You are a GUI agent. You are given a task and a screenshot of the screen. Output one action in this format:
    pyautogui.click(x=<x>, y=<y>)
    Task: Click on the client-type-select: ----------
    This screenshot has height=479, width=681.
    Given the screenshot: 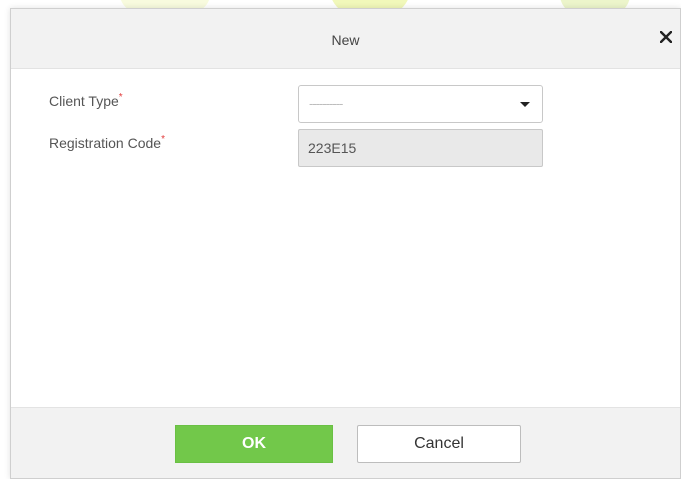 What is the action you would take?
    pyautogui.click(x=420, y=104)
    